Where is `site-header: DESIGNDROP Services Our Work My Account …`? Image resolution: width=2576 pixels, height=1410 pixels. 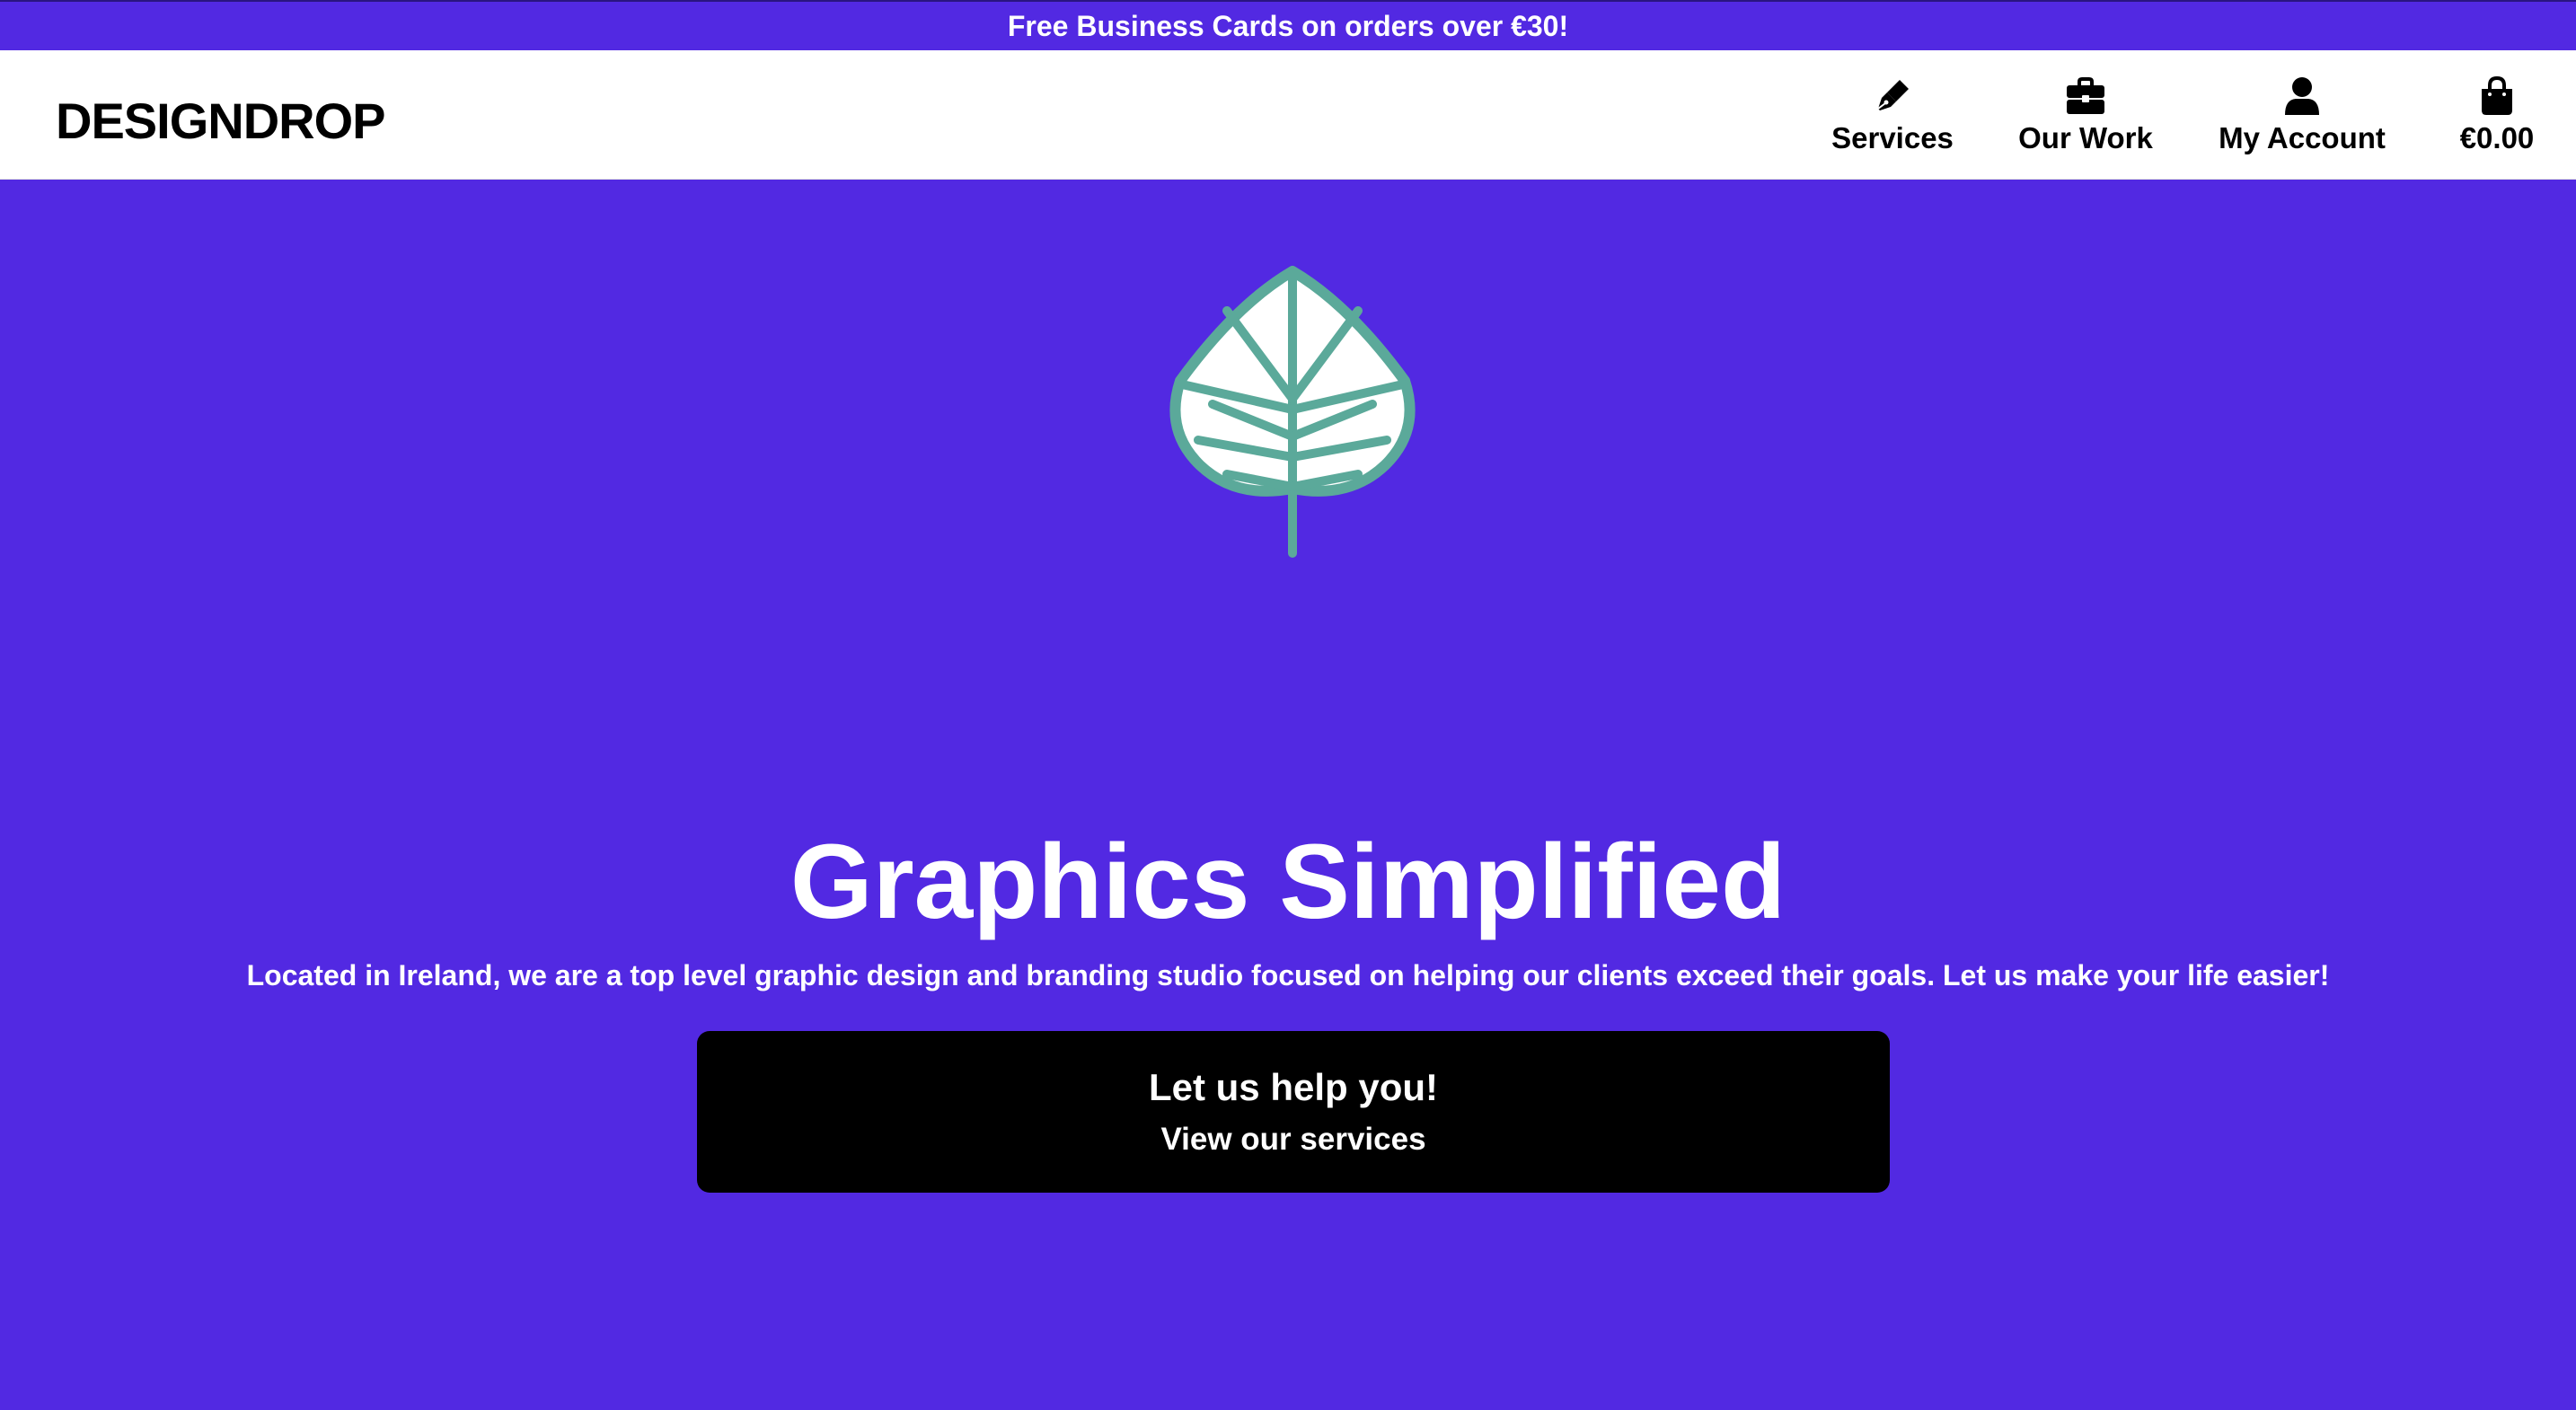 site-header: DESIGNDROP Services Our Work My Account … is located at coordinates (1288, 115).